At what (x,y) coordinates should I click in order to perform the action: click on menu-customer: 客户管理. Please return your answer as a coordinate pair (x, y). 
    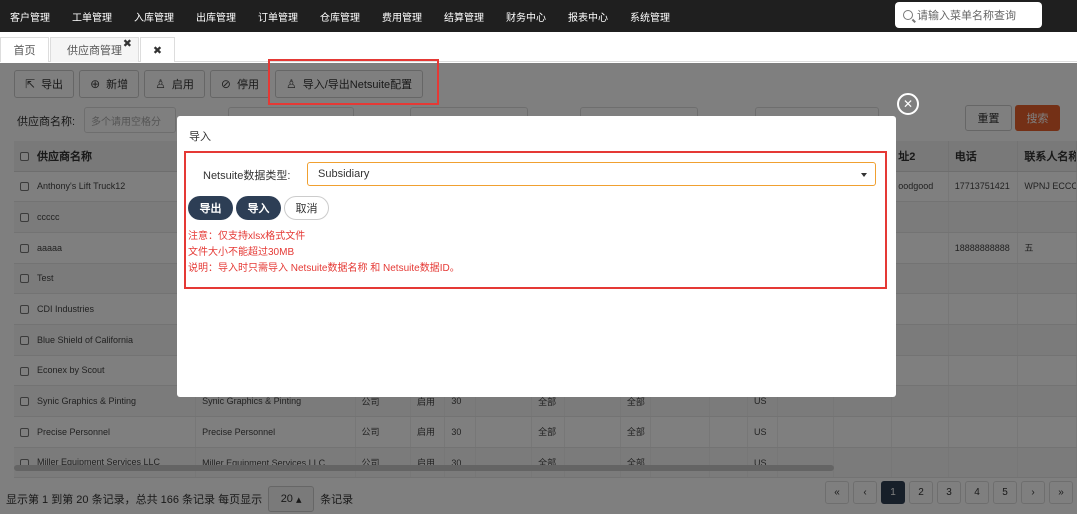
    Looking at the image, I should click on (30, 16).